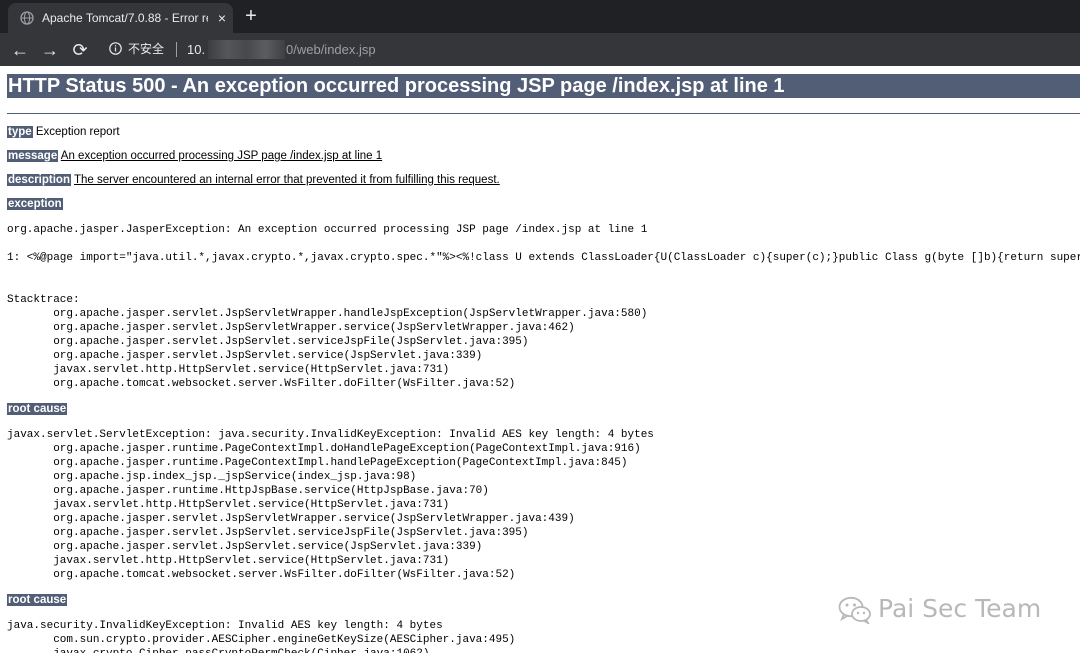  I want to click on address-bar: 不安全 10. 0/web/index.jsp, so click(590, 49).